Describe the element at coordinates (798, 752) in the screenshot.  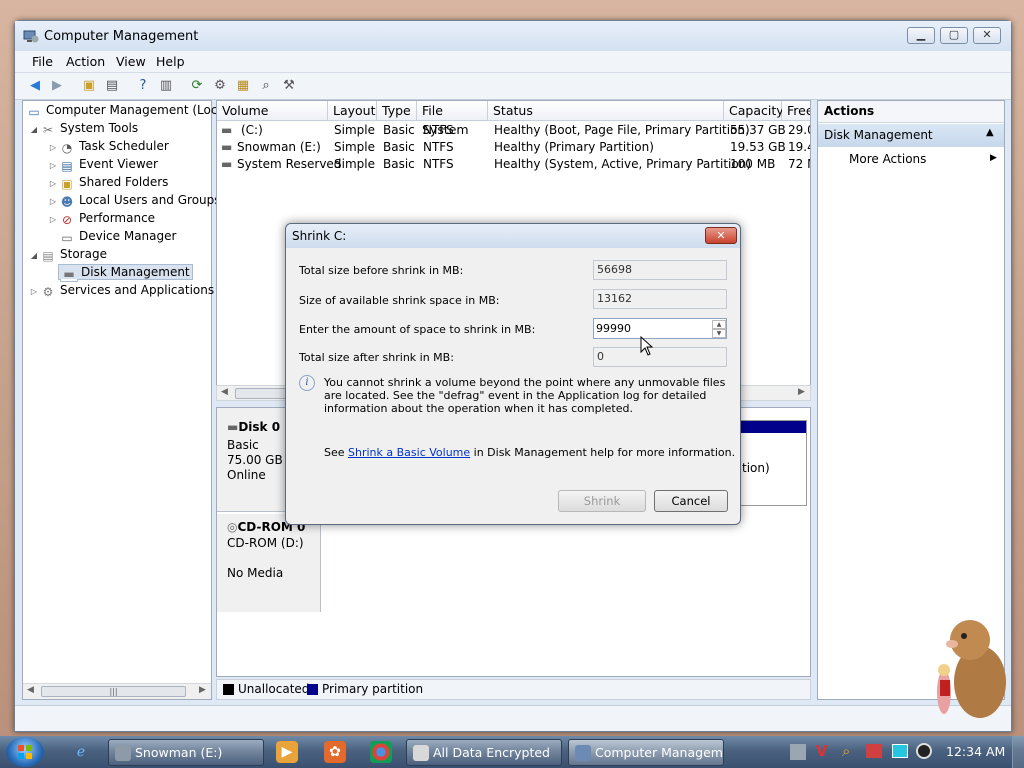
I see `tray-network-icon` at that location.